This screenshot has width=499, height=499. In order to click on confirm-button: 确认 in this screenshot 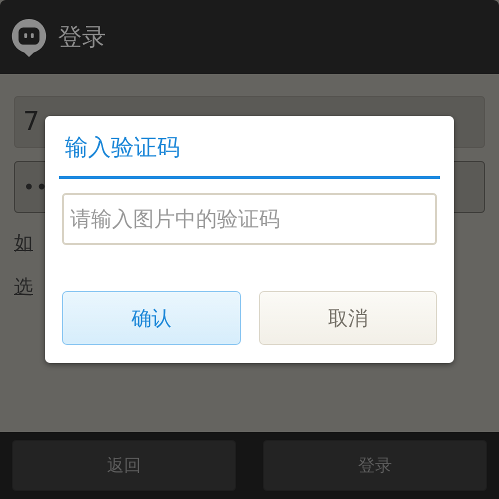, I will do `click(151, 318)`.